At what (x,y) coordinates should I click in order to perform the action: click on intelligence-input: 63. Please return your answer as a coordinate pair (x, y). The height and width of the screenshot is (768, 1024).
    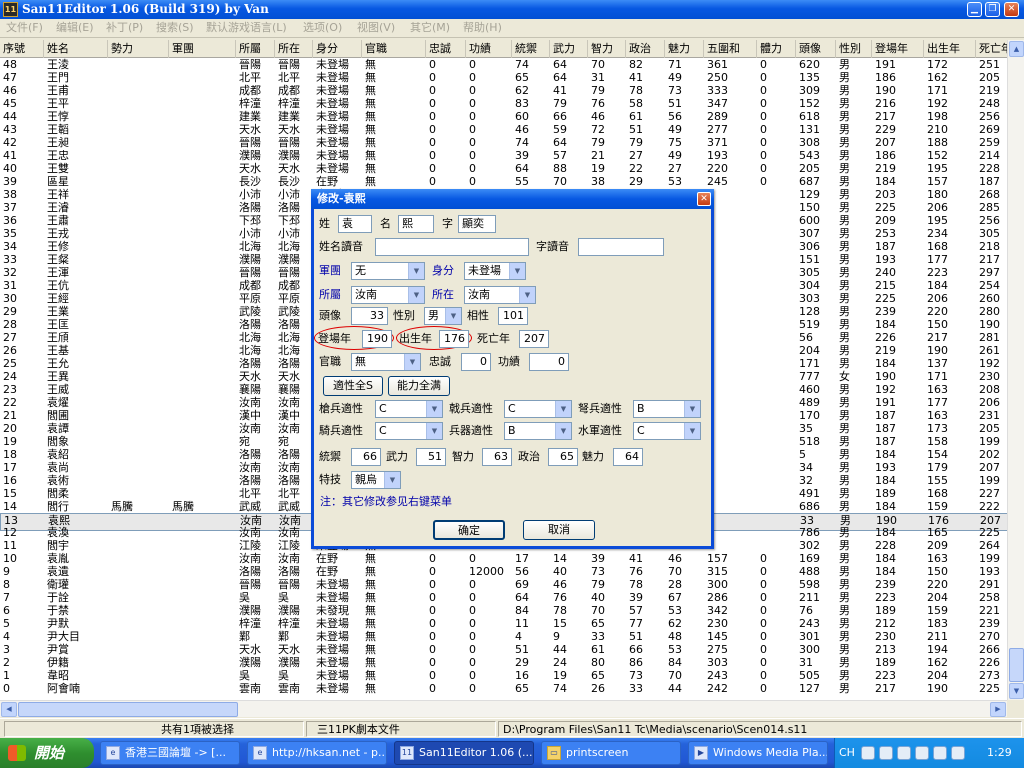
    Looking at the image, I should click on (497, 457).